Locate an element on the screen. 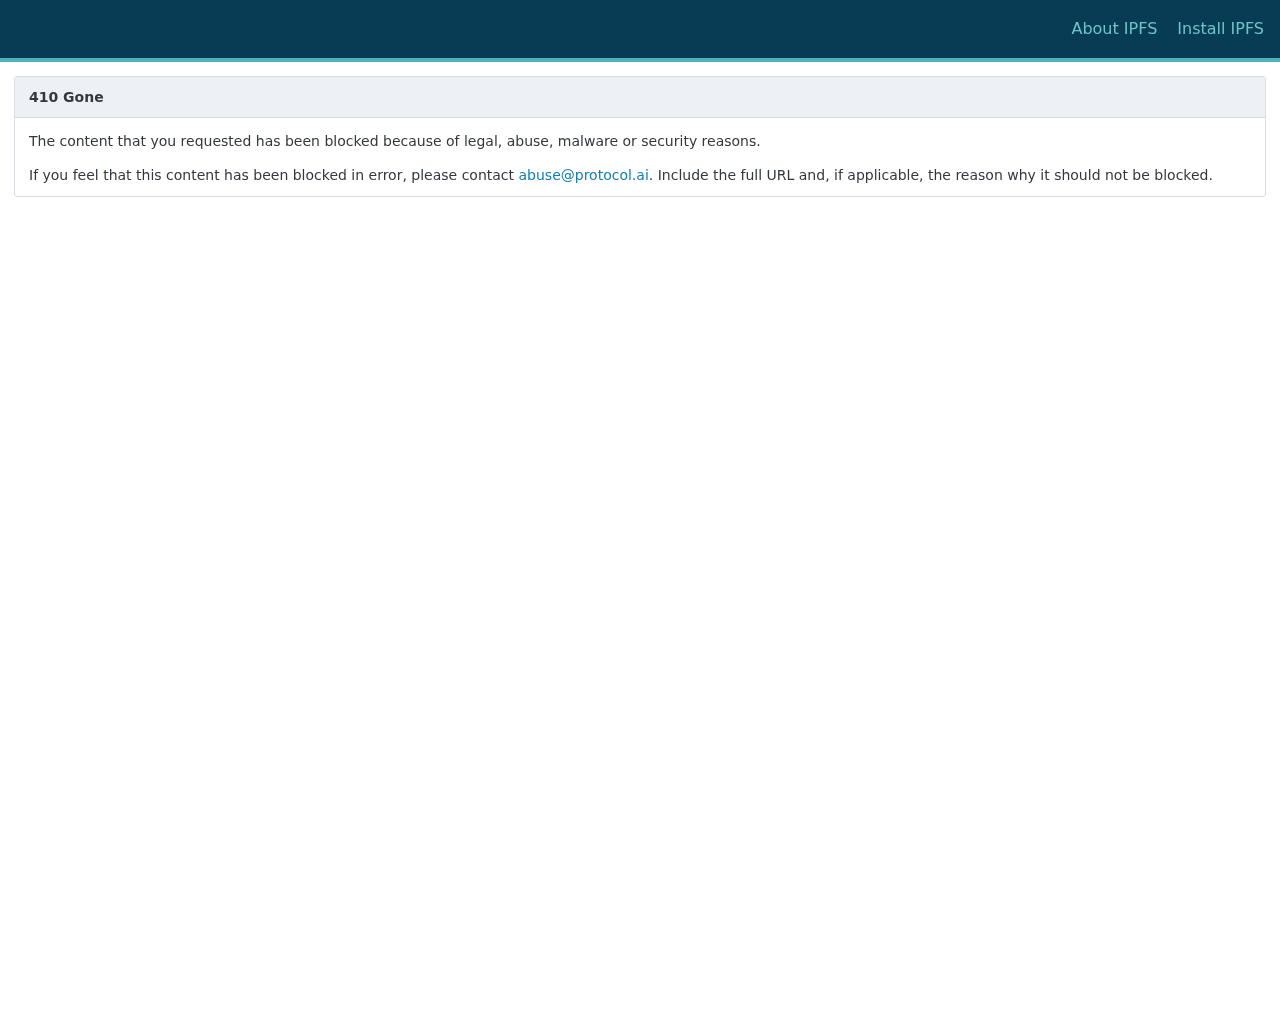 Image resolution: width=1280 pixels, height=1024 pixels. message-text: If you feel that this content has been blocked in error, please contact abuse@protocol.ai. Include the full URL and, if applicable, the reason why it should not be blocked. is located at coordinates (621, 175).